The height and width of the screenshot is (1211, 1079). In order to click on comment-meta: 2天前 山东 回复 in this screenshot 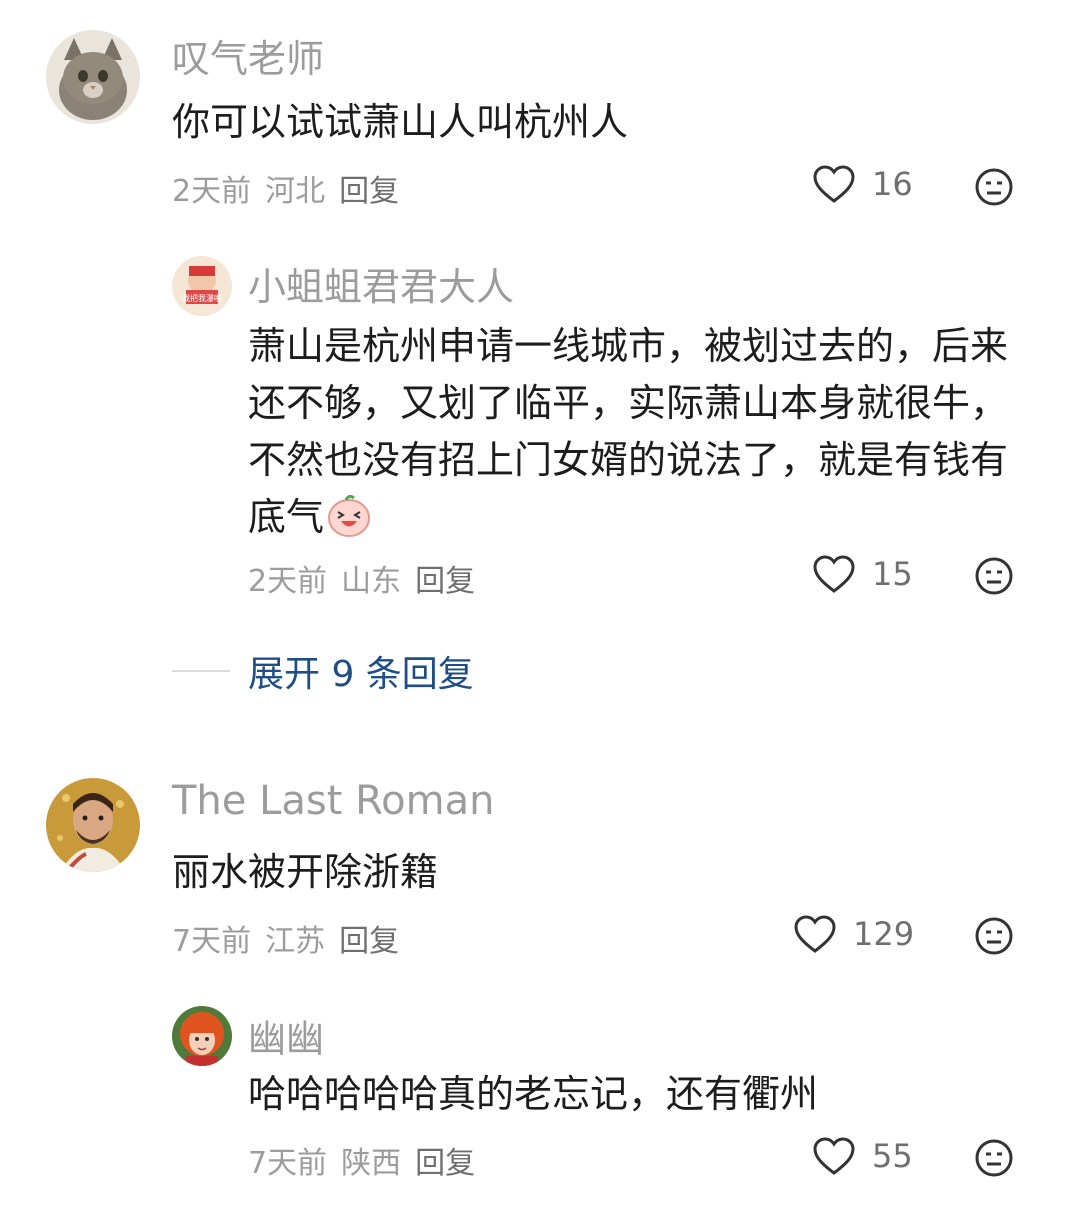, I will do `click(368, 578)`.